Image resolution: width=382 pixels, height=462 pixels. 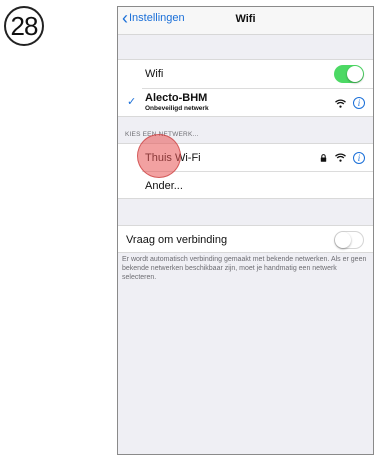 I want to click on wifi-group: Wifi ✓ Alecto-BHM Onbeveiligd netwerk i, so click(x=245, y=88).